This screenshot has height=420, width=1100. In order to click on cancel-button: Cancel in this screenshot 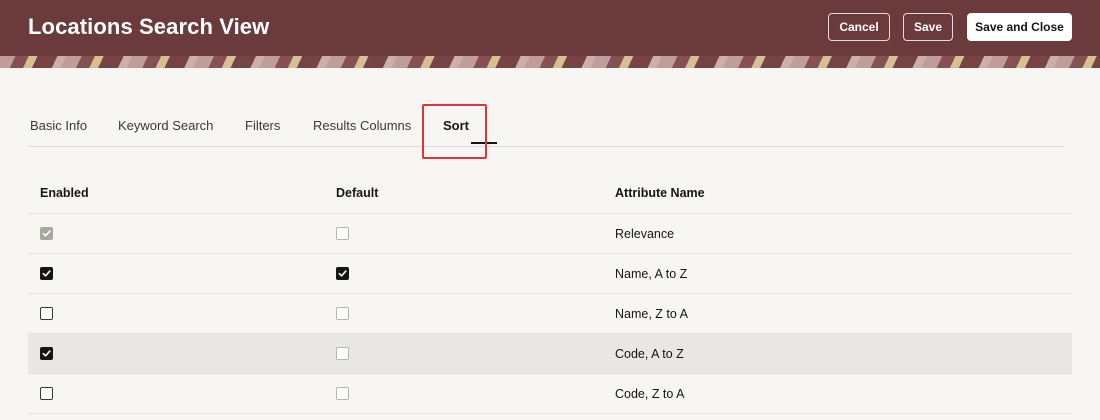, I will do `click(859, 27)`.